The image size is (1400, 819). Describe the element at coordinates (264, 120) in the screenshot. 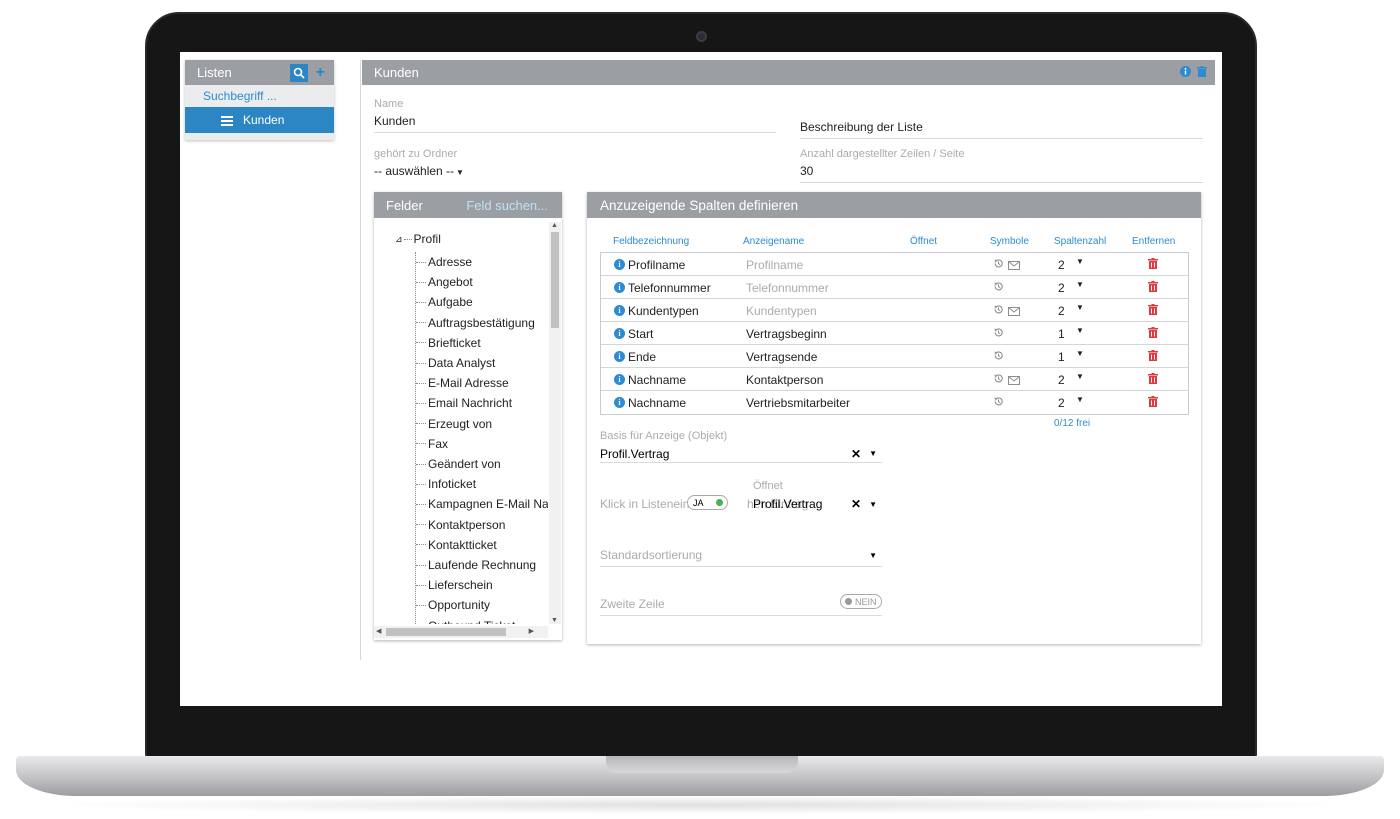

I see `list-item-label: Kunden` at that location.